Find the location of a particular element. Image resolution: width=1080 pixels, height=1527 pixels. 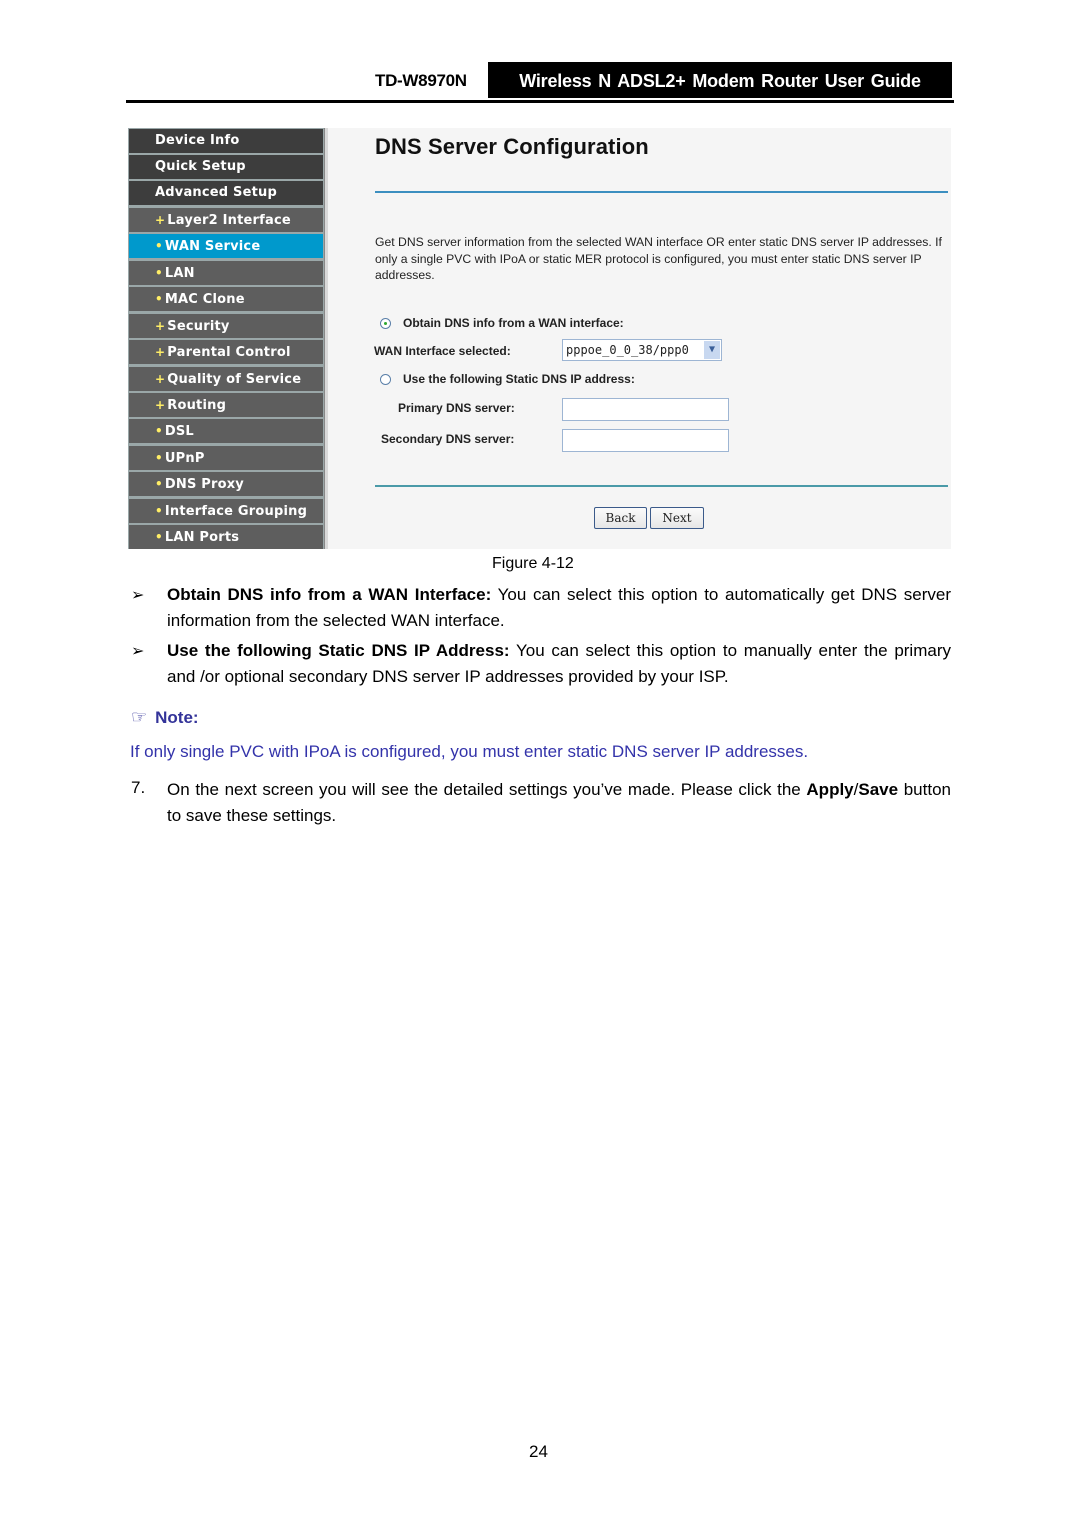

sidebar-item-upnp: • UPnP is located at coordinates (226, 458).